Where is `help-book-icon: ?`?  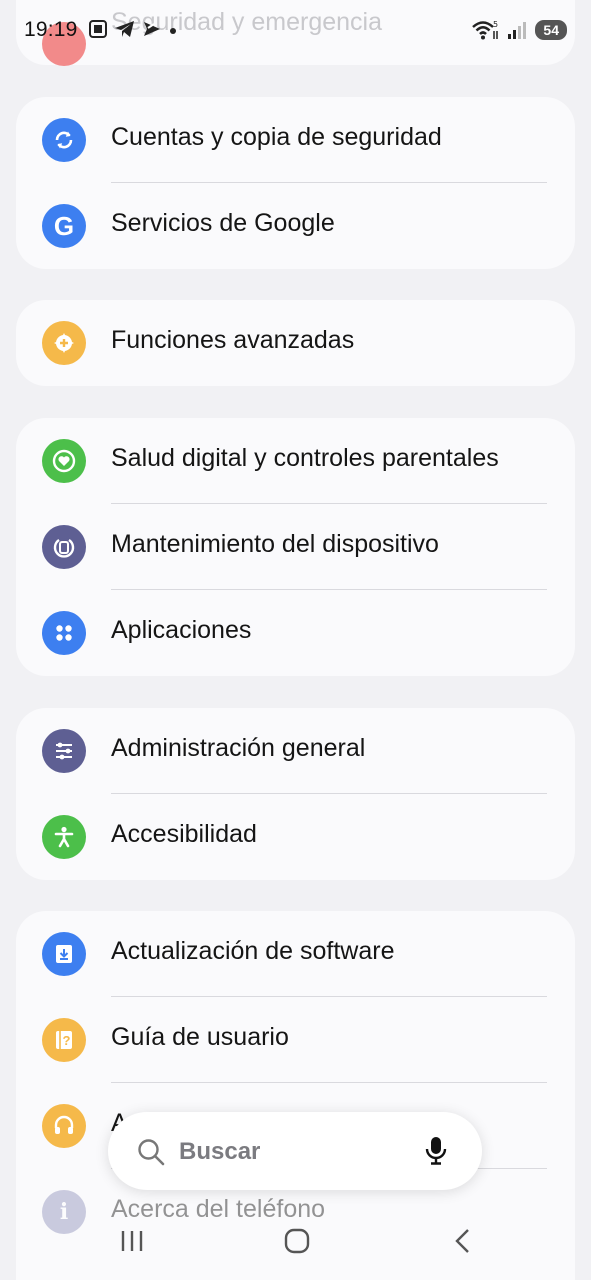
help-book-icon: ? is located at coordinates (64, 1040).